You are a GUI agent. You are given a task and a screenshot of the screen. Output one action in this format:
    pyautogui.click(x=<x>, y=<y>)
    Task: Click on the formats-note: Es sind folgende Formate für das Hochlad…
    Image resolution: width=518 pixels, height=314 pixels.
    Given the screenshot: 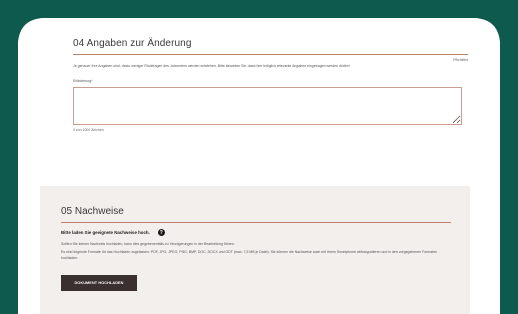 What is the action you would take?
    pyautogui.click(x=249, y=255)
    